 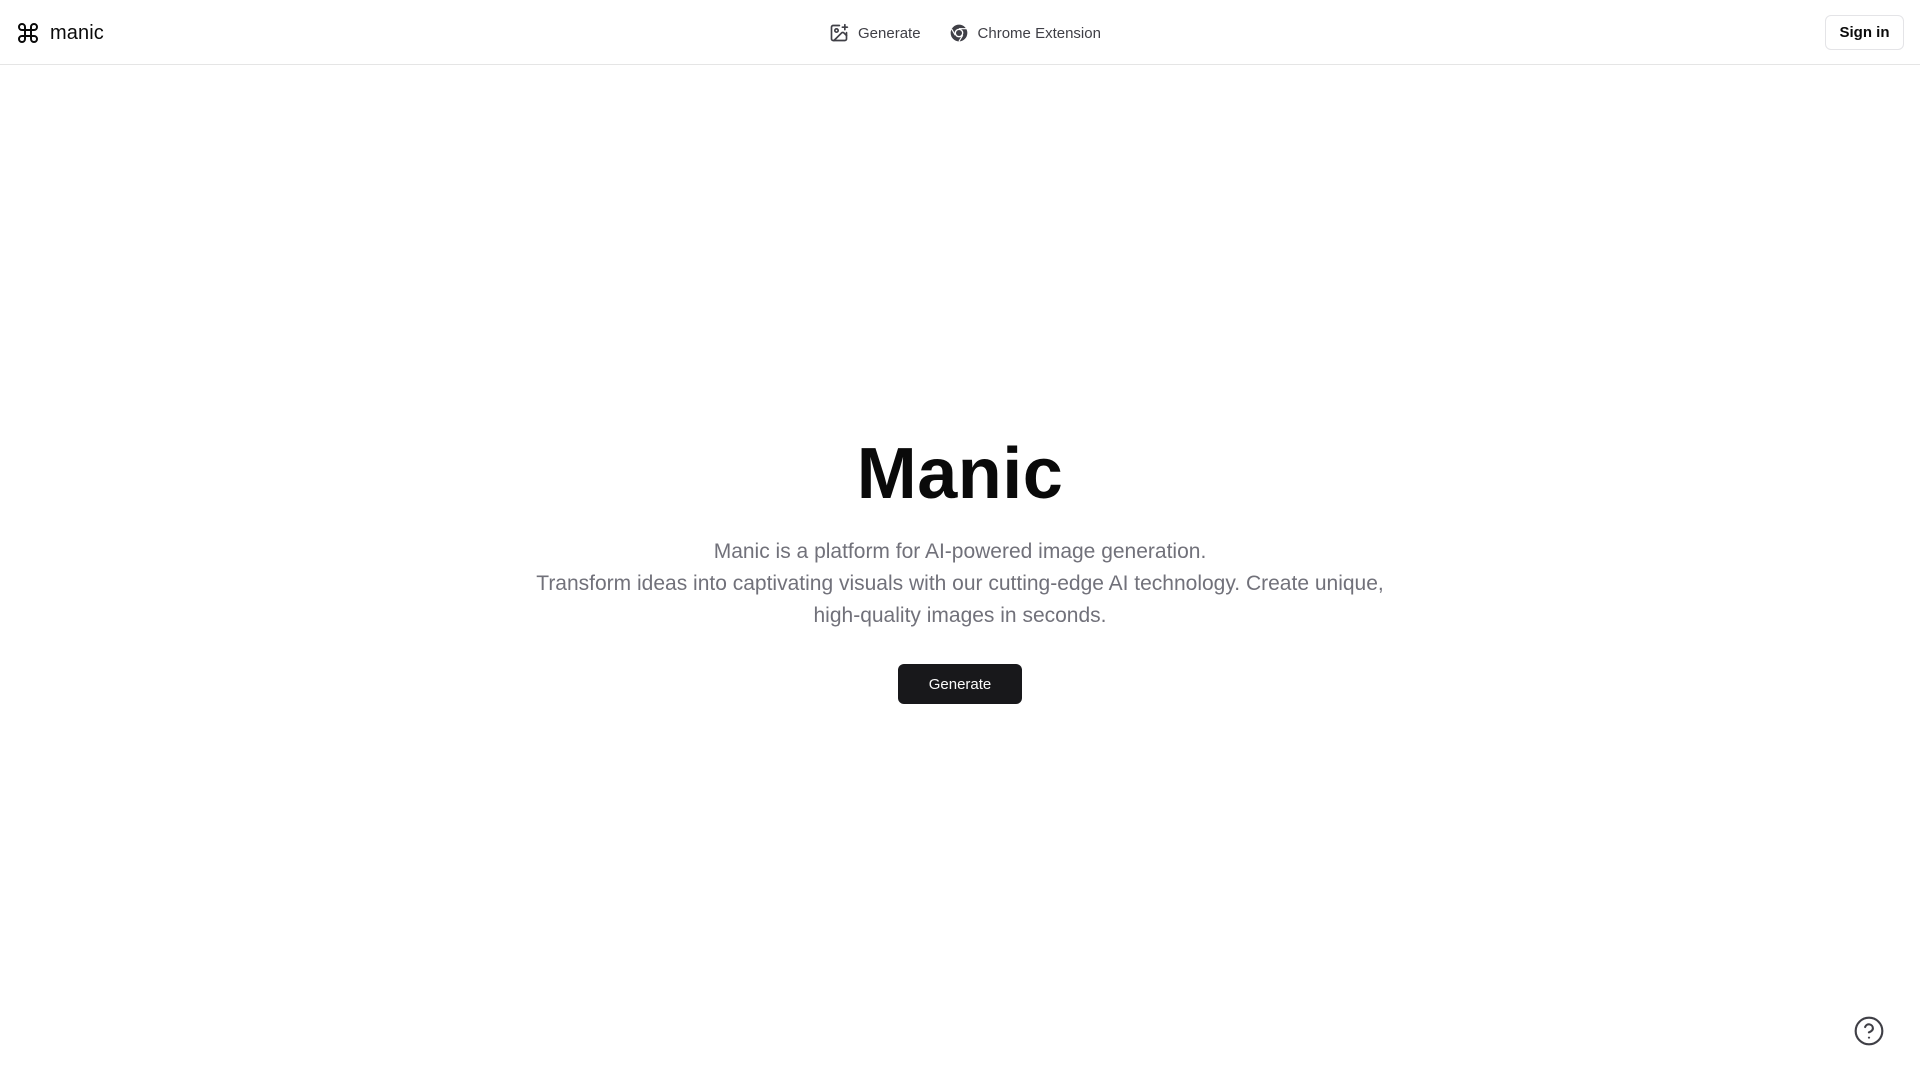 I want to click on top-navigation-bar: manic Generate Chrome Extension Sign in, so click(x=960, y=32).